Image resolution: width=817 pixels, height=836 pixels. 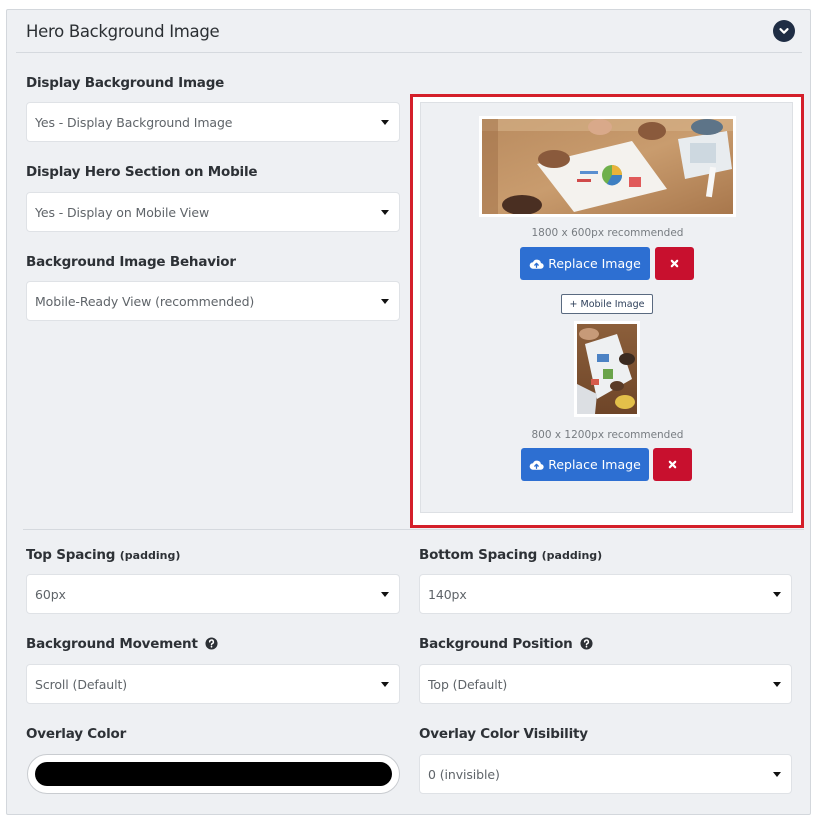 I want to click on top-spacing-label: Top Spacing (padding), so click(x=103, y=555).